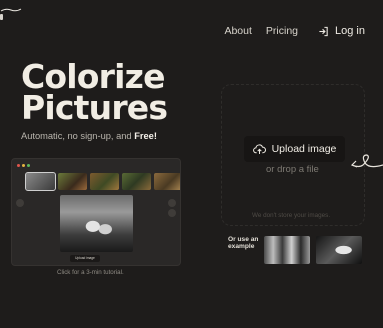  Describe the element at coordinates (259, 148) in the screenshot. I see `cloud-upload-icon` at that location.